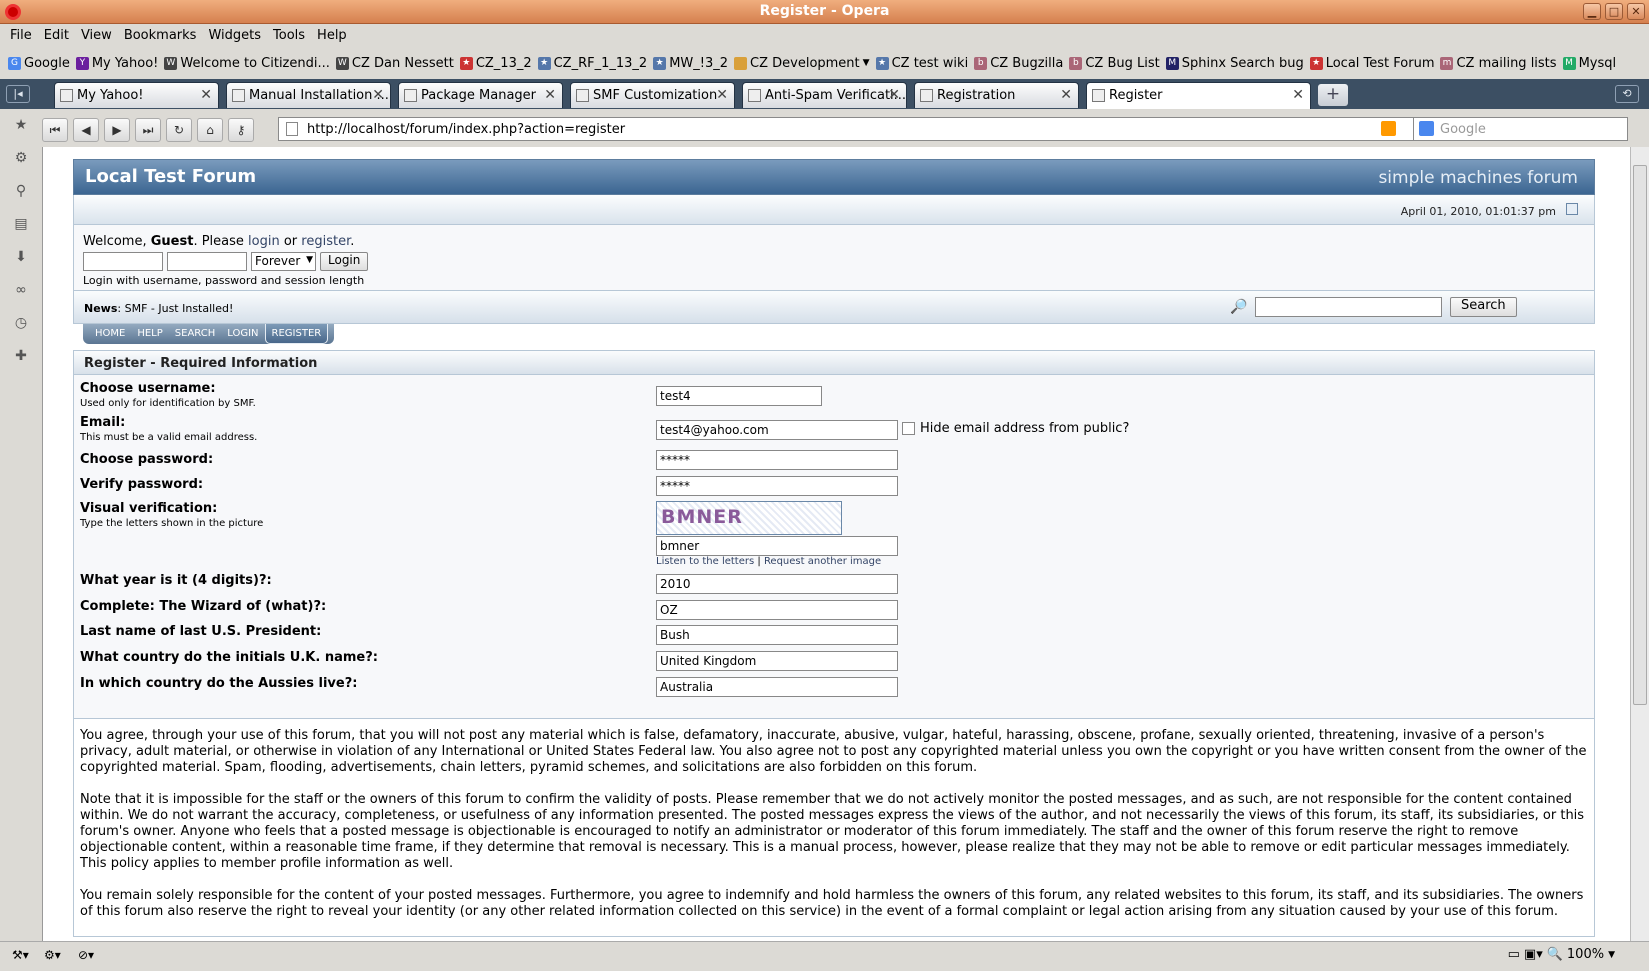 The height and width of the screenshot is (971, 1649). Describe the element at coordinates (86, 955) in the screenshot. I see `turbo-icon: ⊘▾` at that location.